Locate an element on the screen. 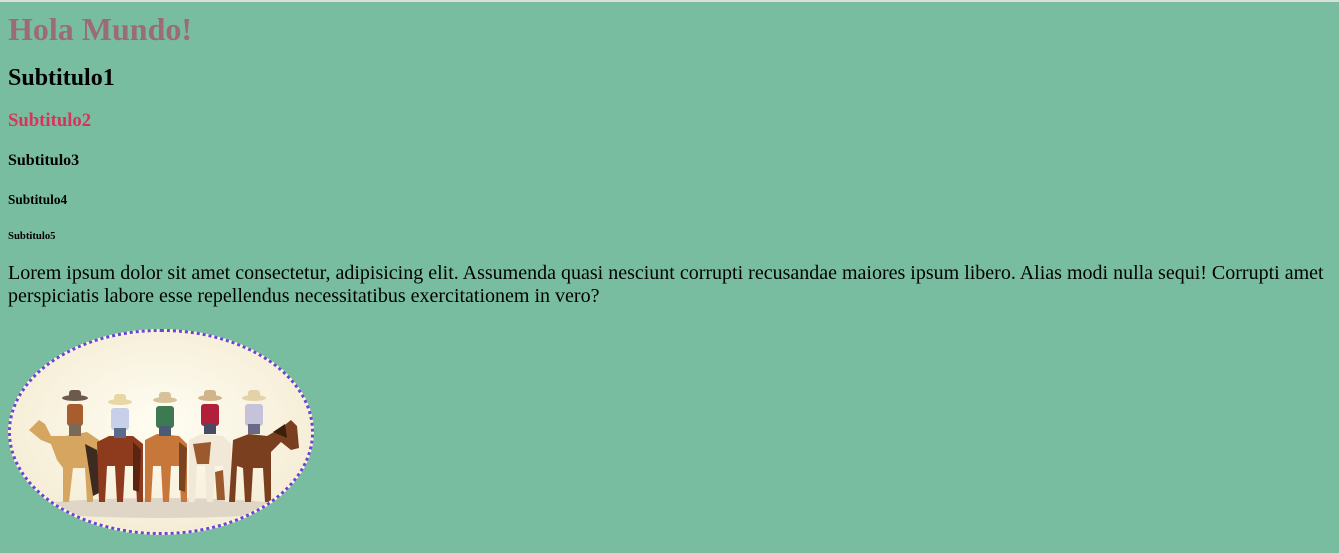 The height and width of the screenshot is (553, 1339). subtitle-1: Subtitulo1 is located at coordinates (61, 78).